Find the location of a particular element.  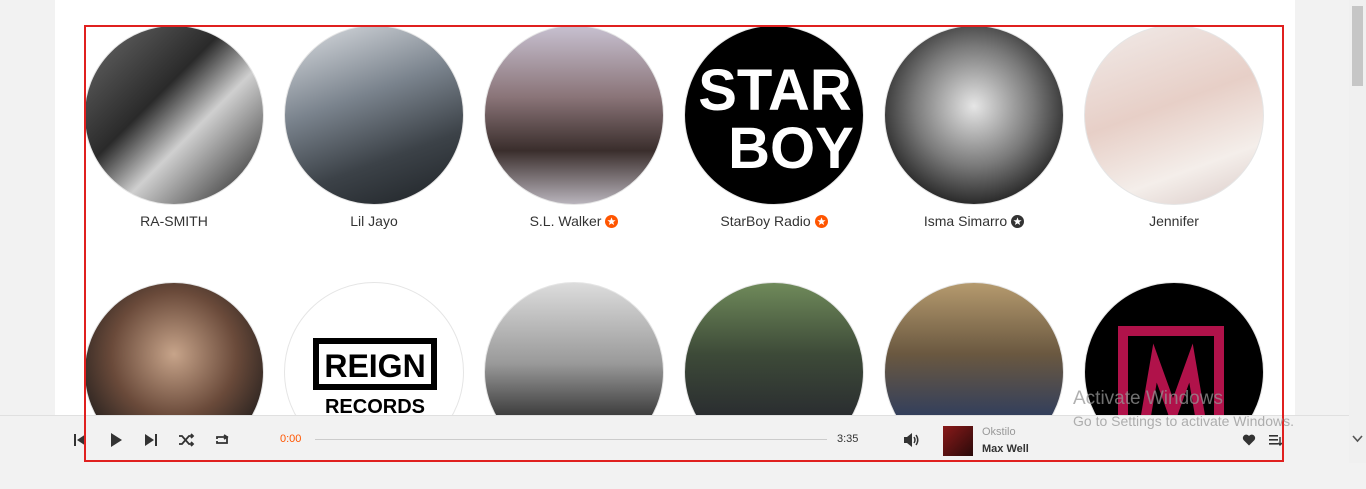

artist-name: Jennifer is located at coordinates (1174, 221).